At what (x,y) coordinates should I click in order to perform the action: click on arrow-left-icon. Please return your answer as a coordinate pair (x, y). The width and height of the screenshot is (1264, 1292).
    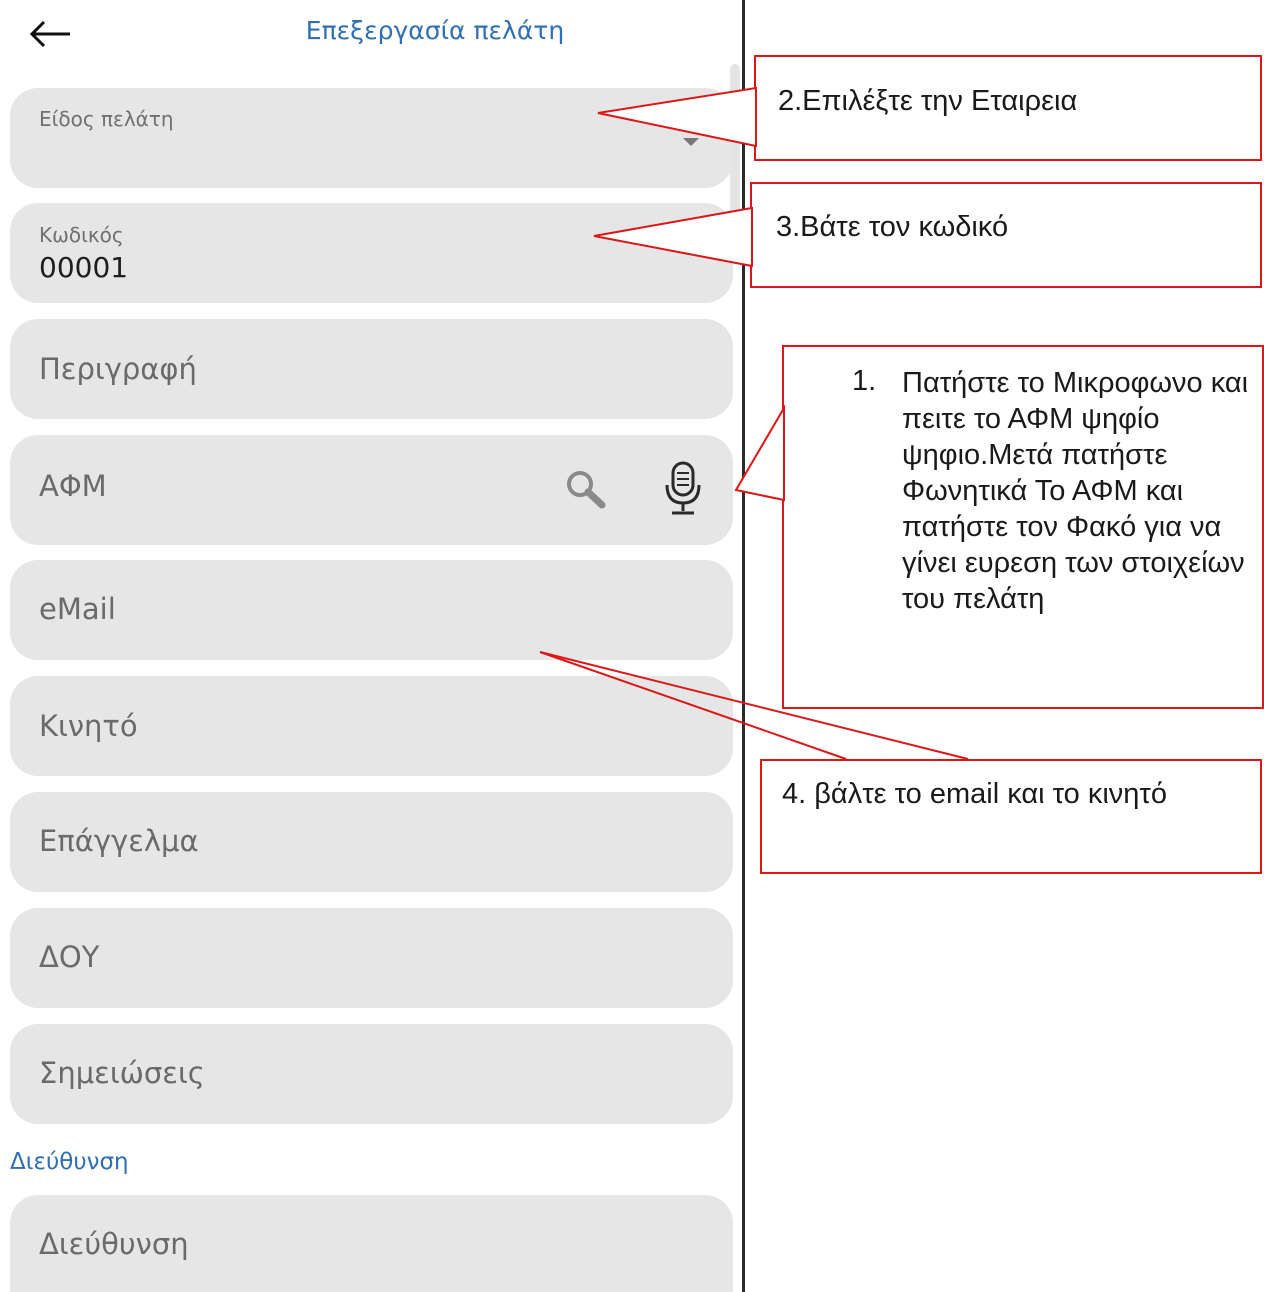
    Looking at the image, I should click on (49, 34).